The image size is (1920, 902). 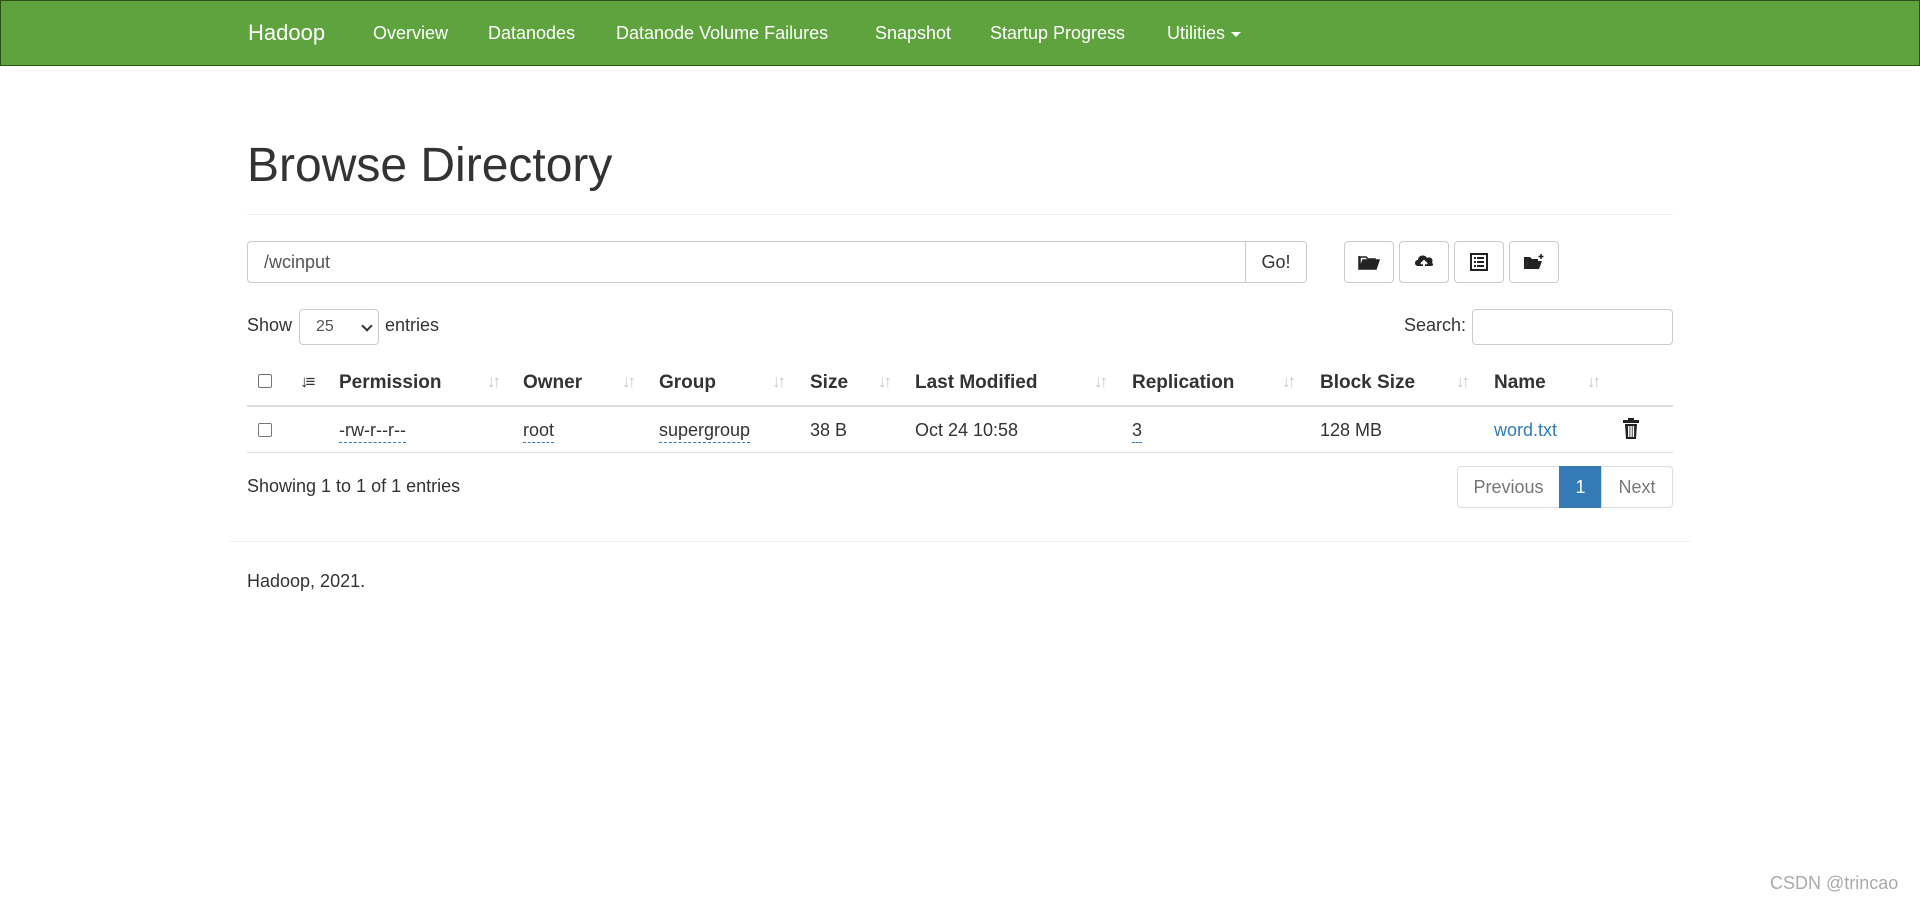 I want to click on size-cell: 38 B, so click(x=829, y=430).